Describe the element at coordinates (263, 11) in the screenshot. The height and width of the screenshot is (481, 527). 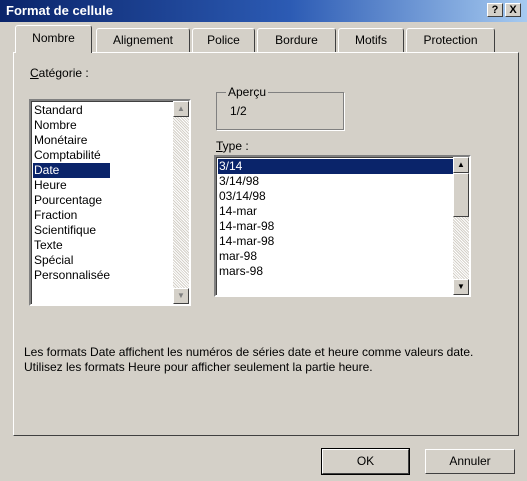
I see `title-bar: Format de cellule ? X` at that location.